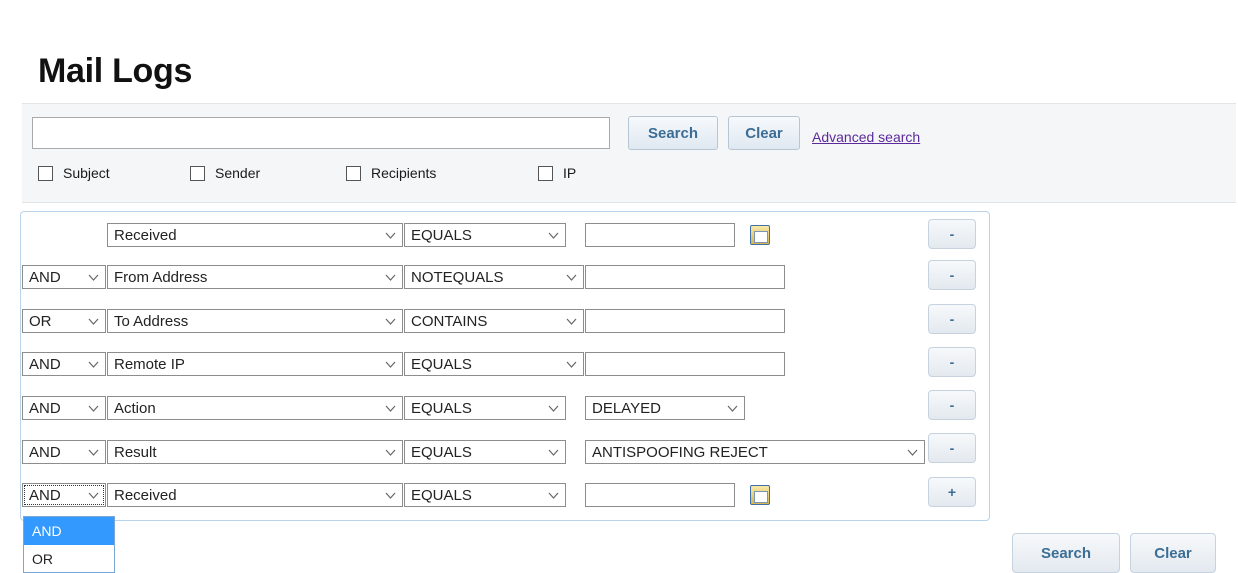 The width and height of the screenshot is (1238, 573). I want to click on recipients-checkbox: Recipients, so click(391, 173).